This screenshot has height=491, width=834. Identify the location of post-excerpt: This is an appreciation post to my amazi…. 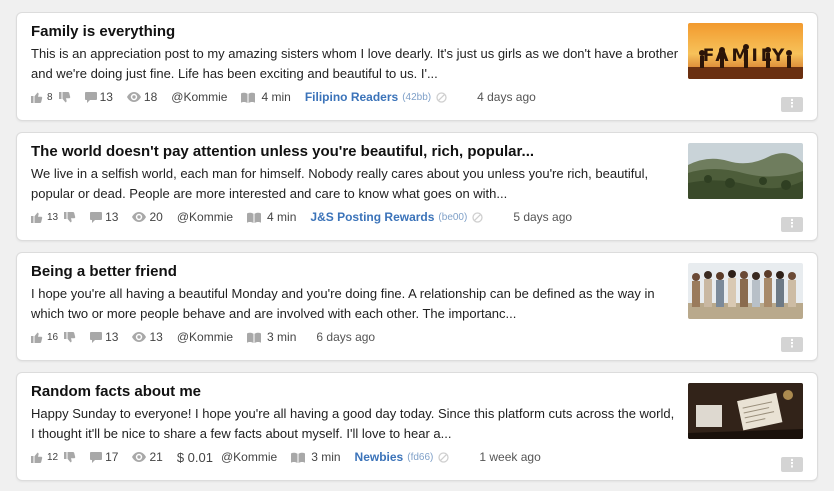
(356, 64).